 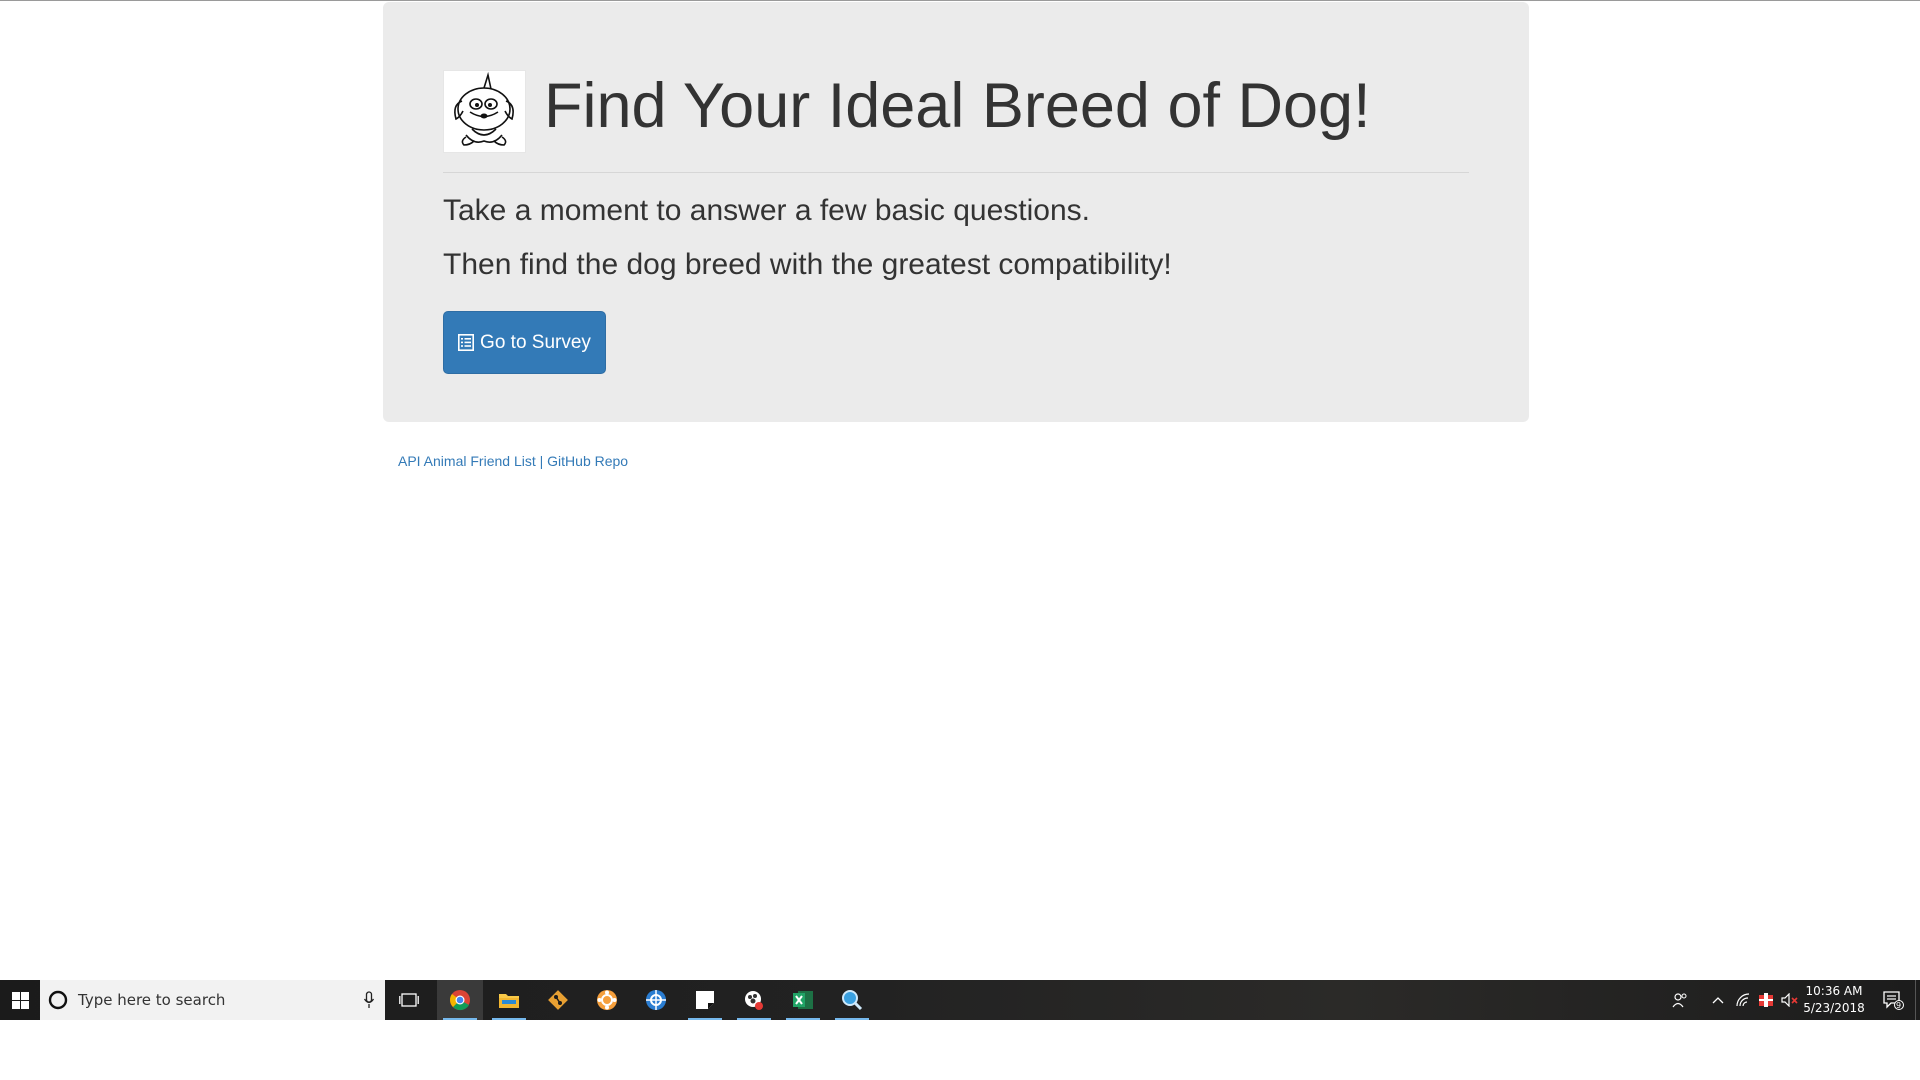 I want to click on action-center-icon: 9, so click(x=1893, y=1000).